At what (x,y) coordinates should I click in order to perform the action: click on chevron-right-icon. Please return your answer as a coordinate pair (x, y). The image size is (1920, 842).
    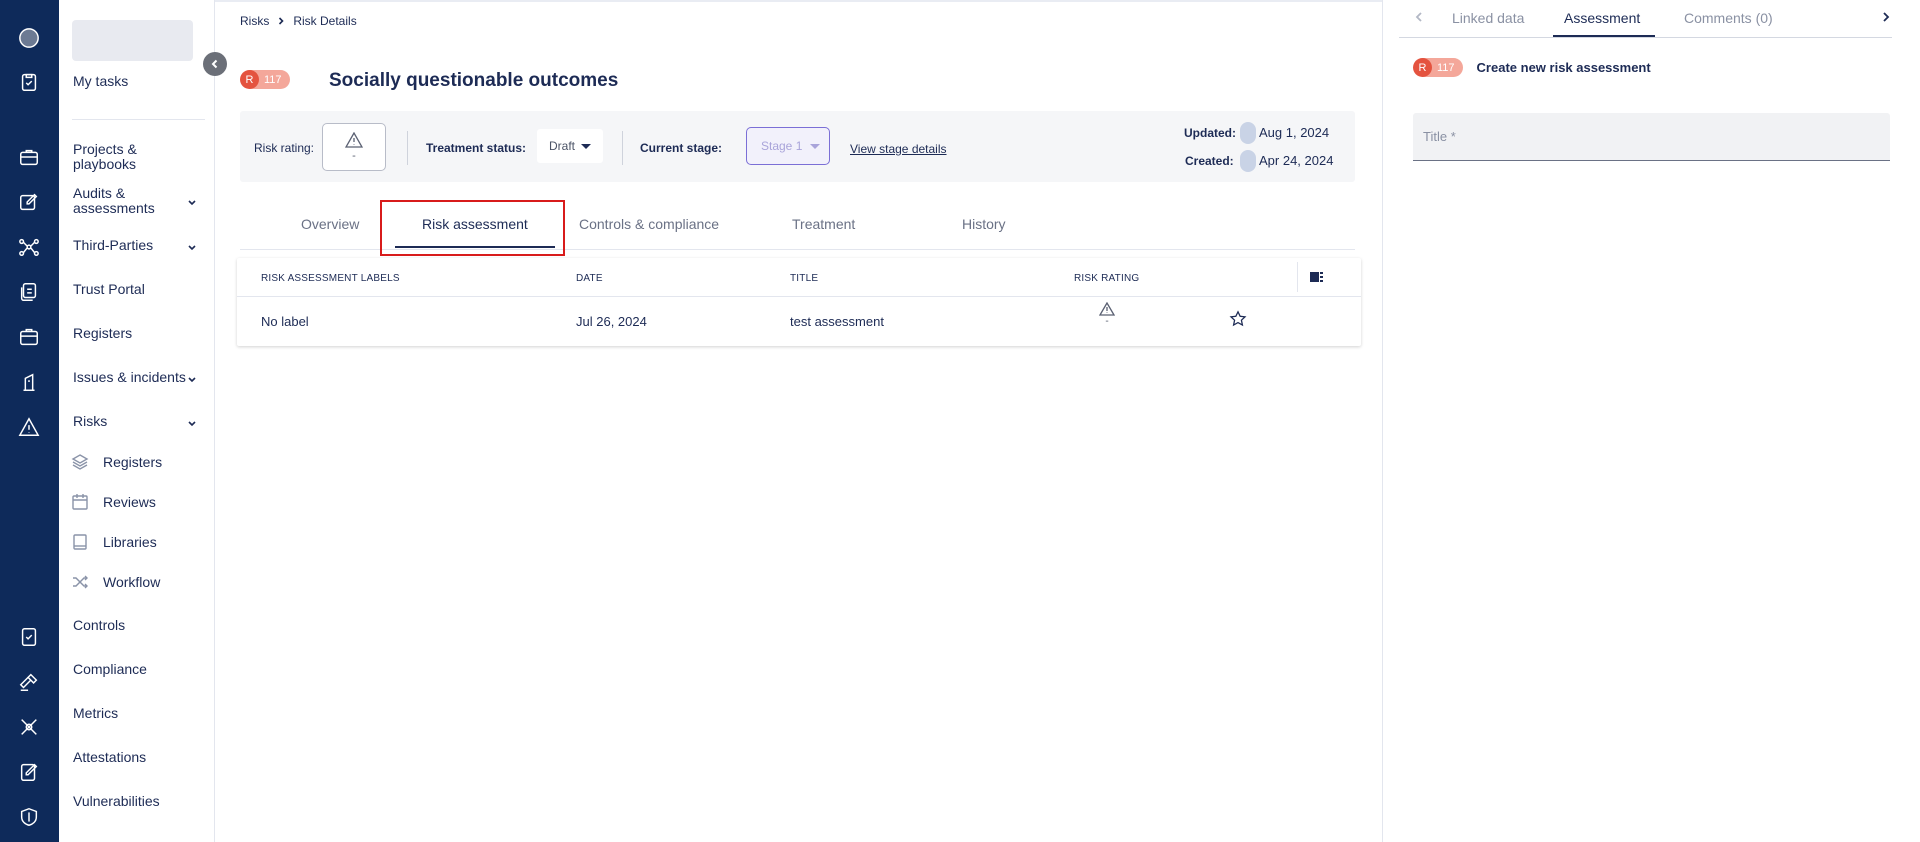
    Looking at the image, I should click on (1888, 18).